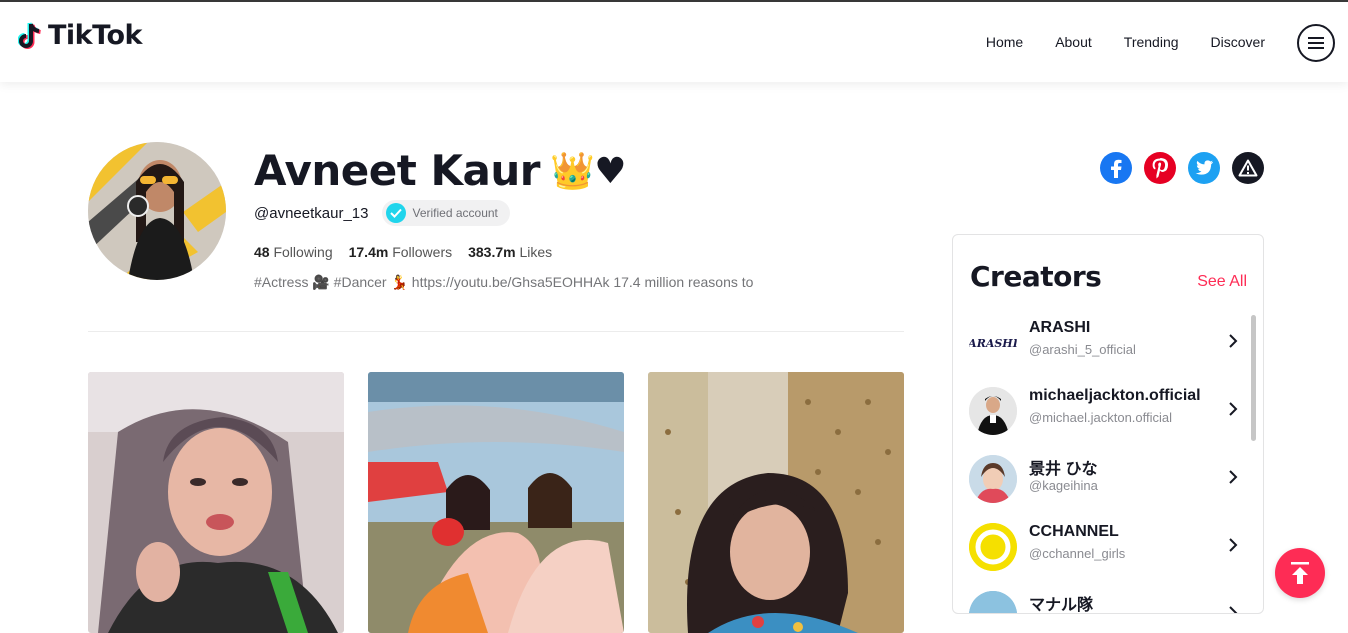 The image size is (1348, 633). I want to click on creator-handle: @arashi_5_official, so click(1082, 349).